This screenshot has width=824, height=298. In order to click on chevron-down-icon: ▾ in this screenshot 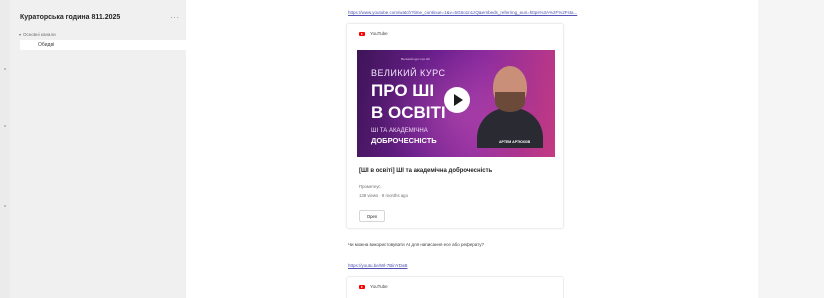, I will do `click(20, 34)`.